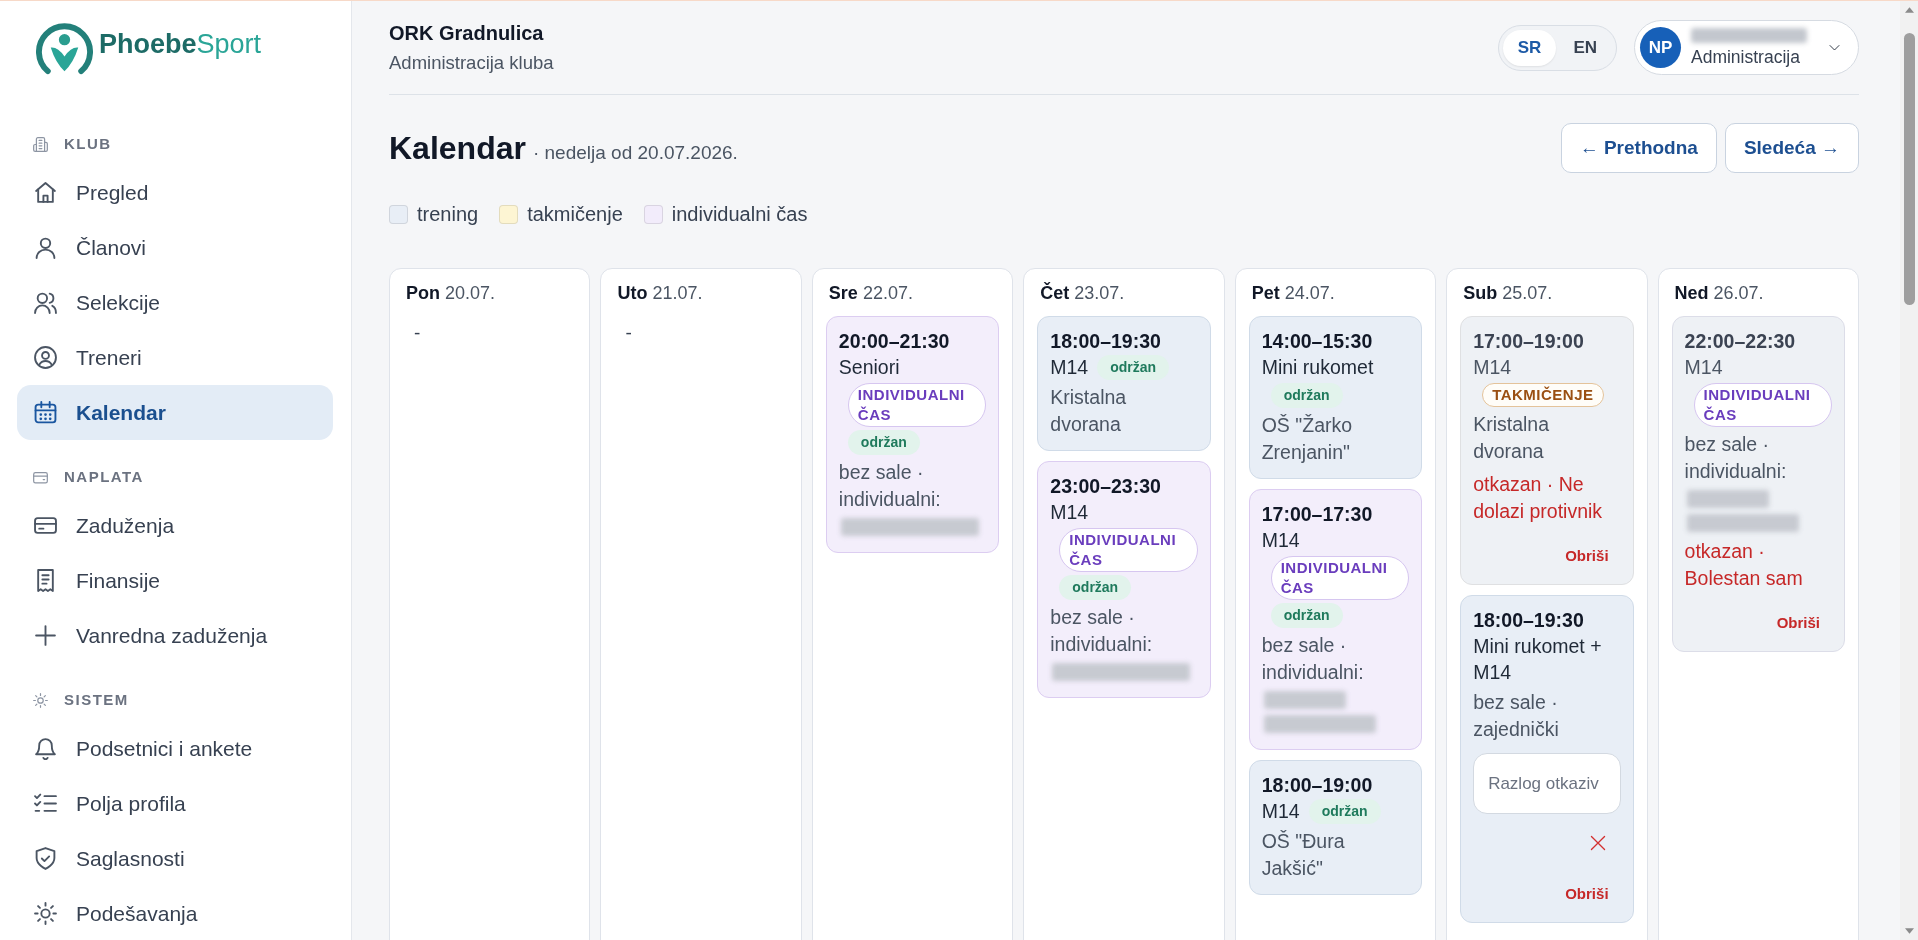 Image resolution: width=1918 pixels, height=940 pixels. Describe the element at coordinates (1529, 47) in the screenshot. I see `language-button: SR` at that location.